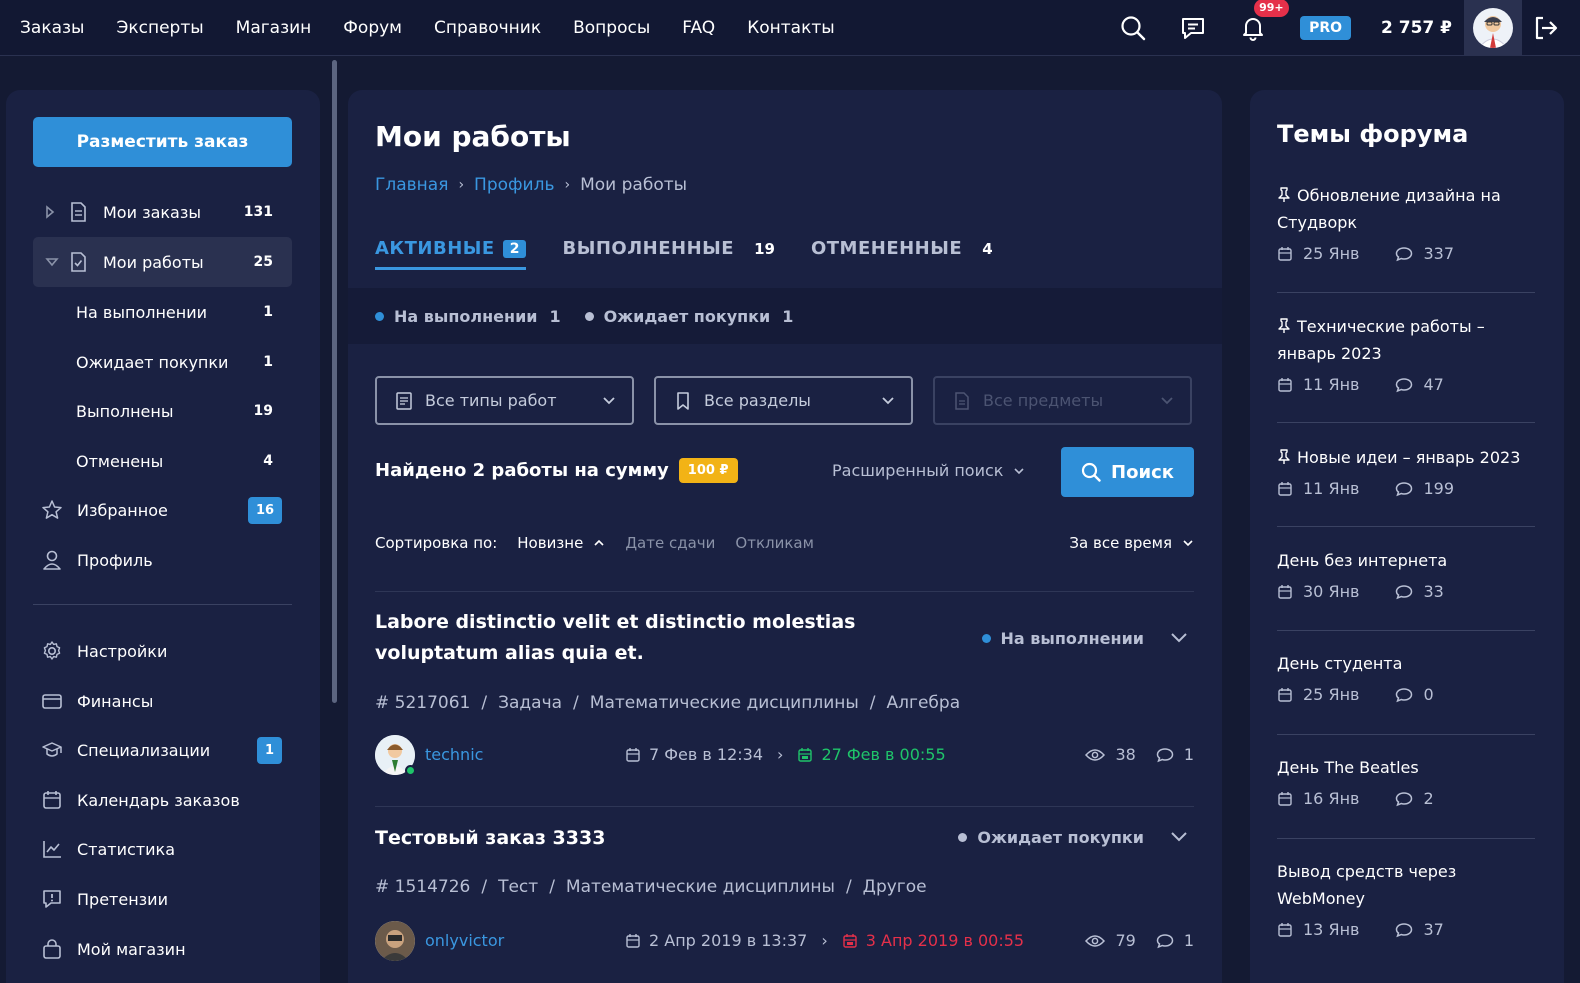 This screenshot has width=1580, height=983. I want to click on advanced-search-toggle: Расширенный поиск, so click(928, 470).